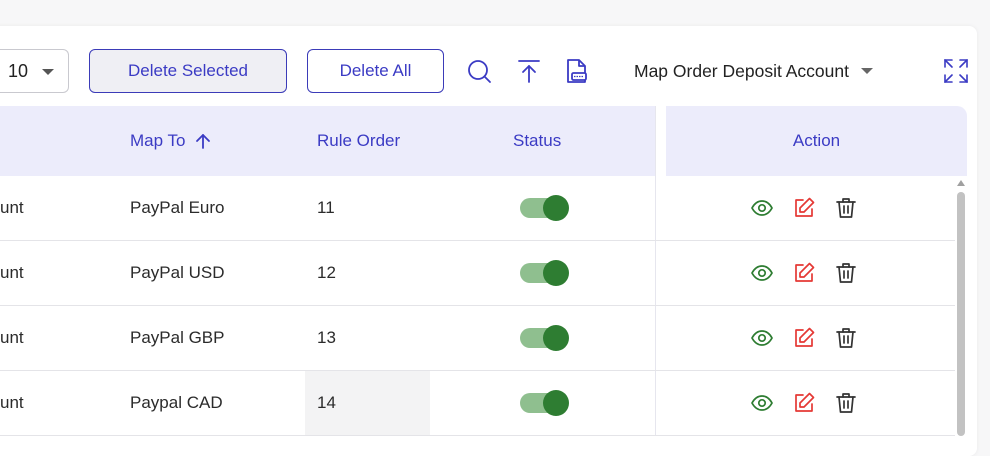  Describe the element at coordinates (537, 141) in the screenshot. I see `column-header-status: Status` at that location.